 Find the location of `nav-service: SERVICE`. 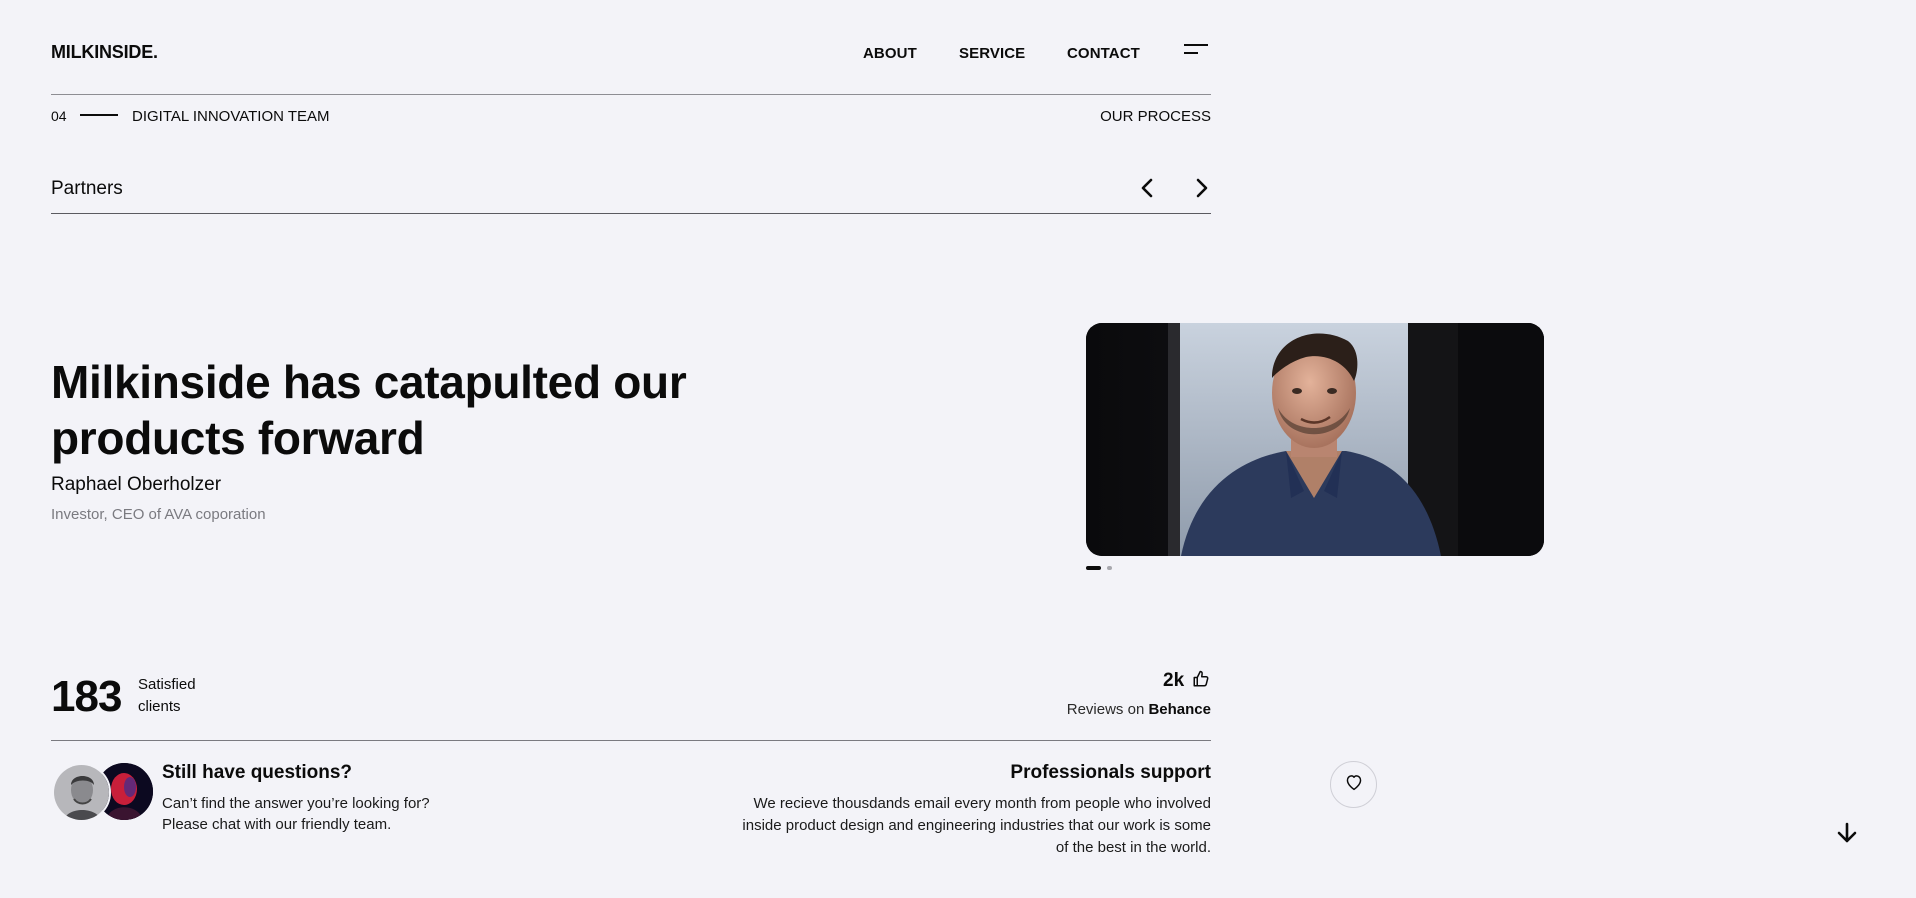

nav-service: SERVICE is located at coordinates (992, 53).